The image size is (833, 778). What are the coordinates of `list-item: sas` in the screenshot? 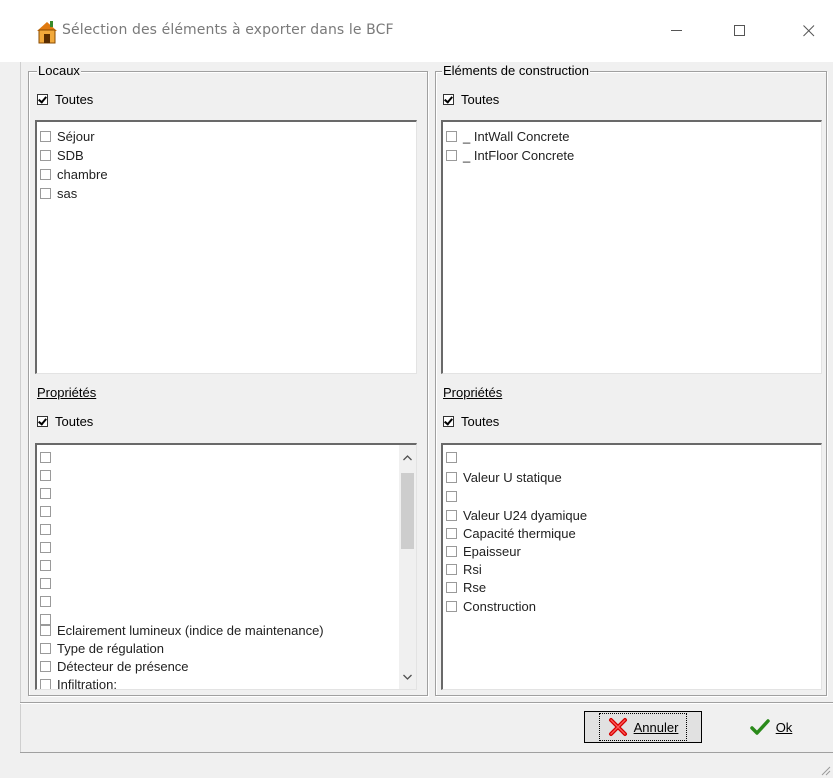 It's located at (58, 193).